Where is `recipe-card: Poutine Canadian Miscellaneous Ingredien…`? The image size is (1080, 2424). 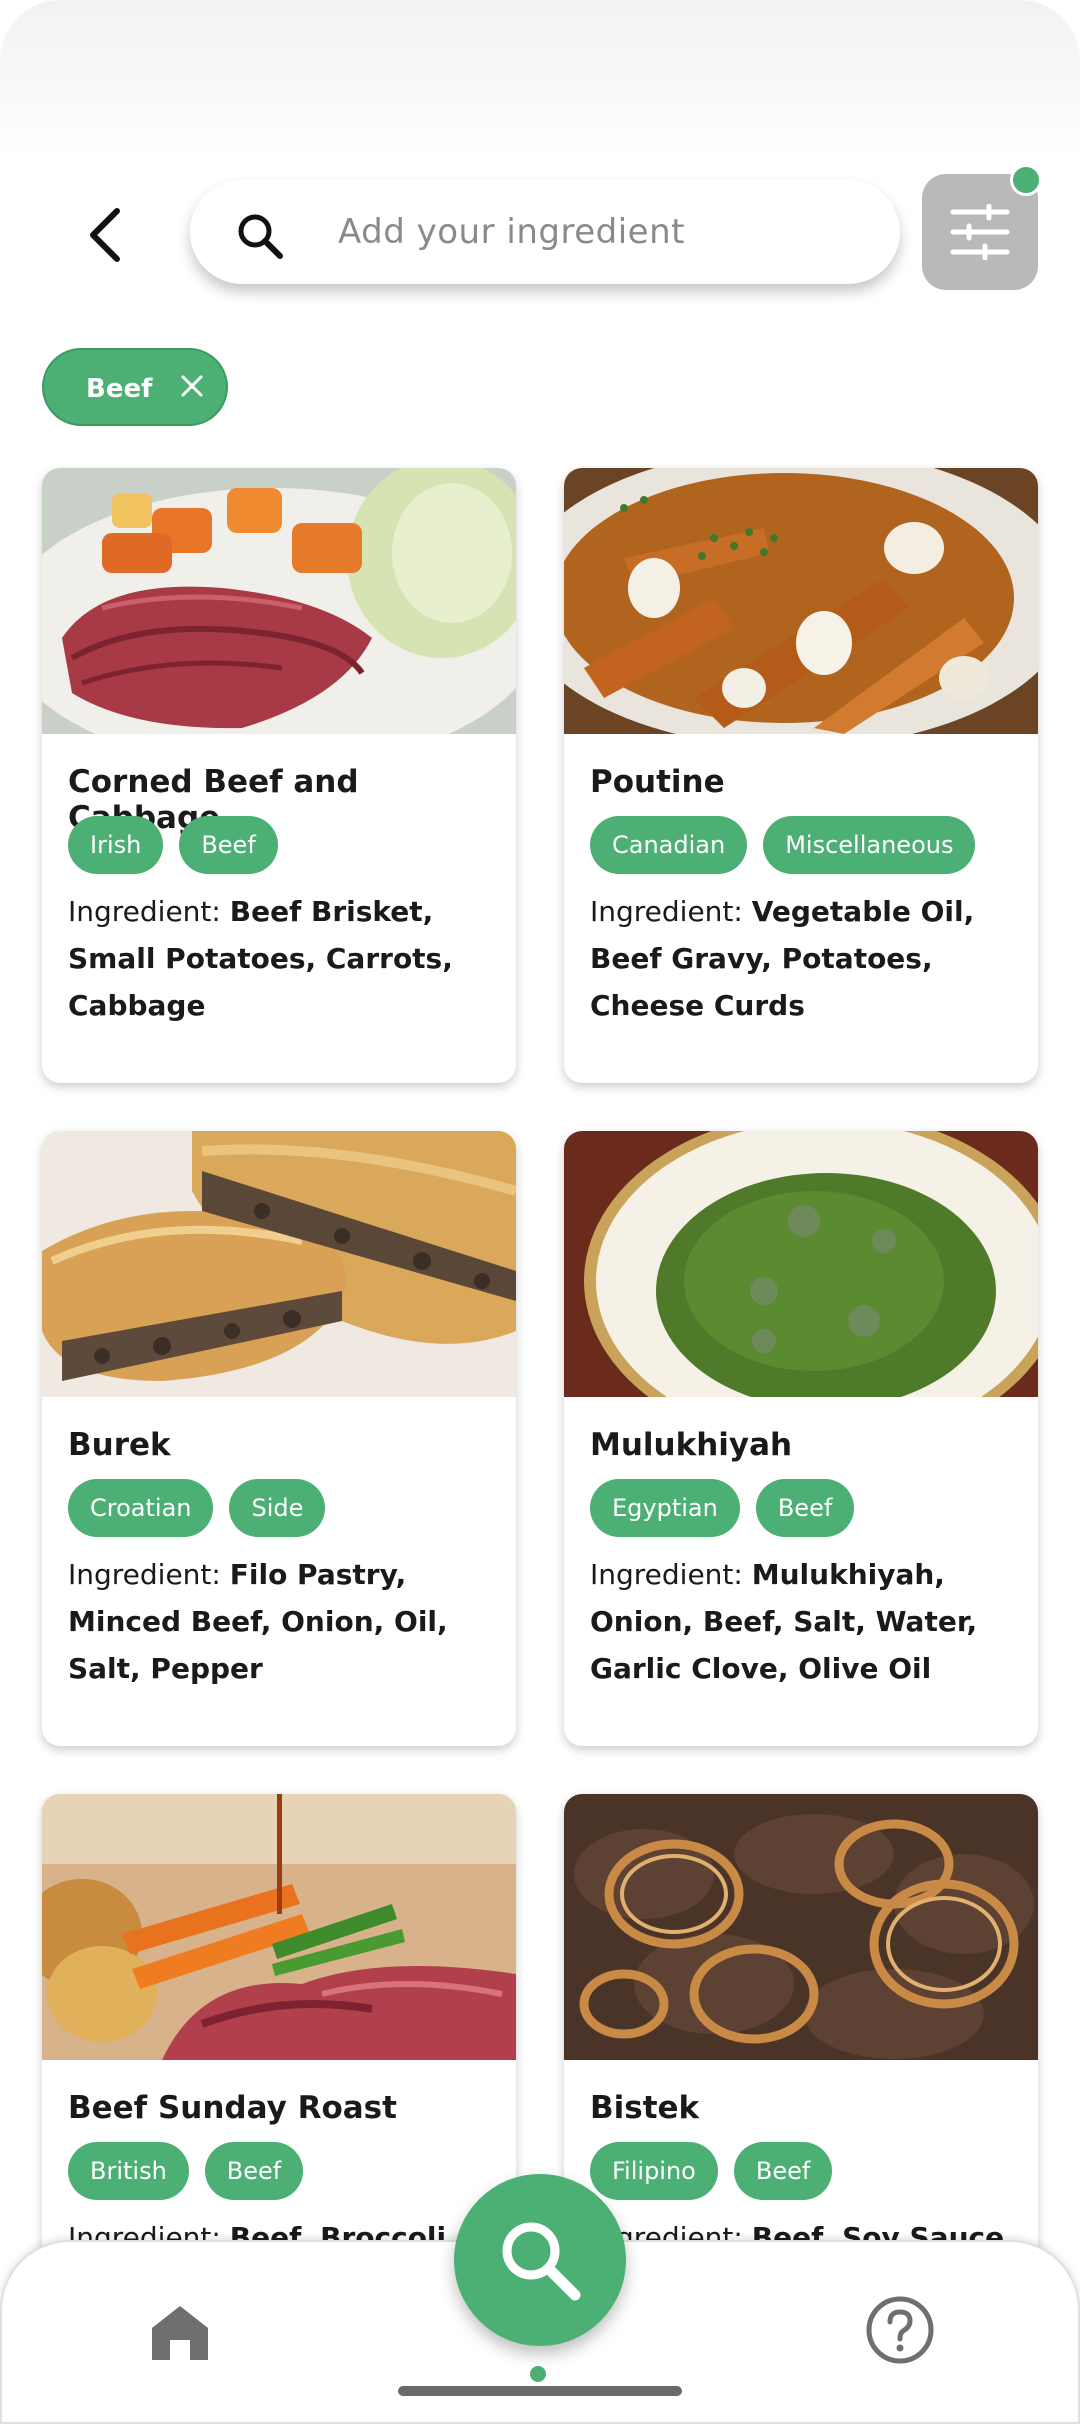
recipe-card: Poutine Canadian Miscellaneous Ingredien… is located at coordinates (801, 775).